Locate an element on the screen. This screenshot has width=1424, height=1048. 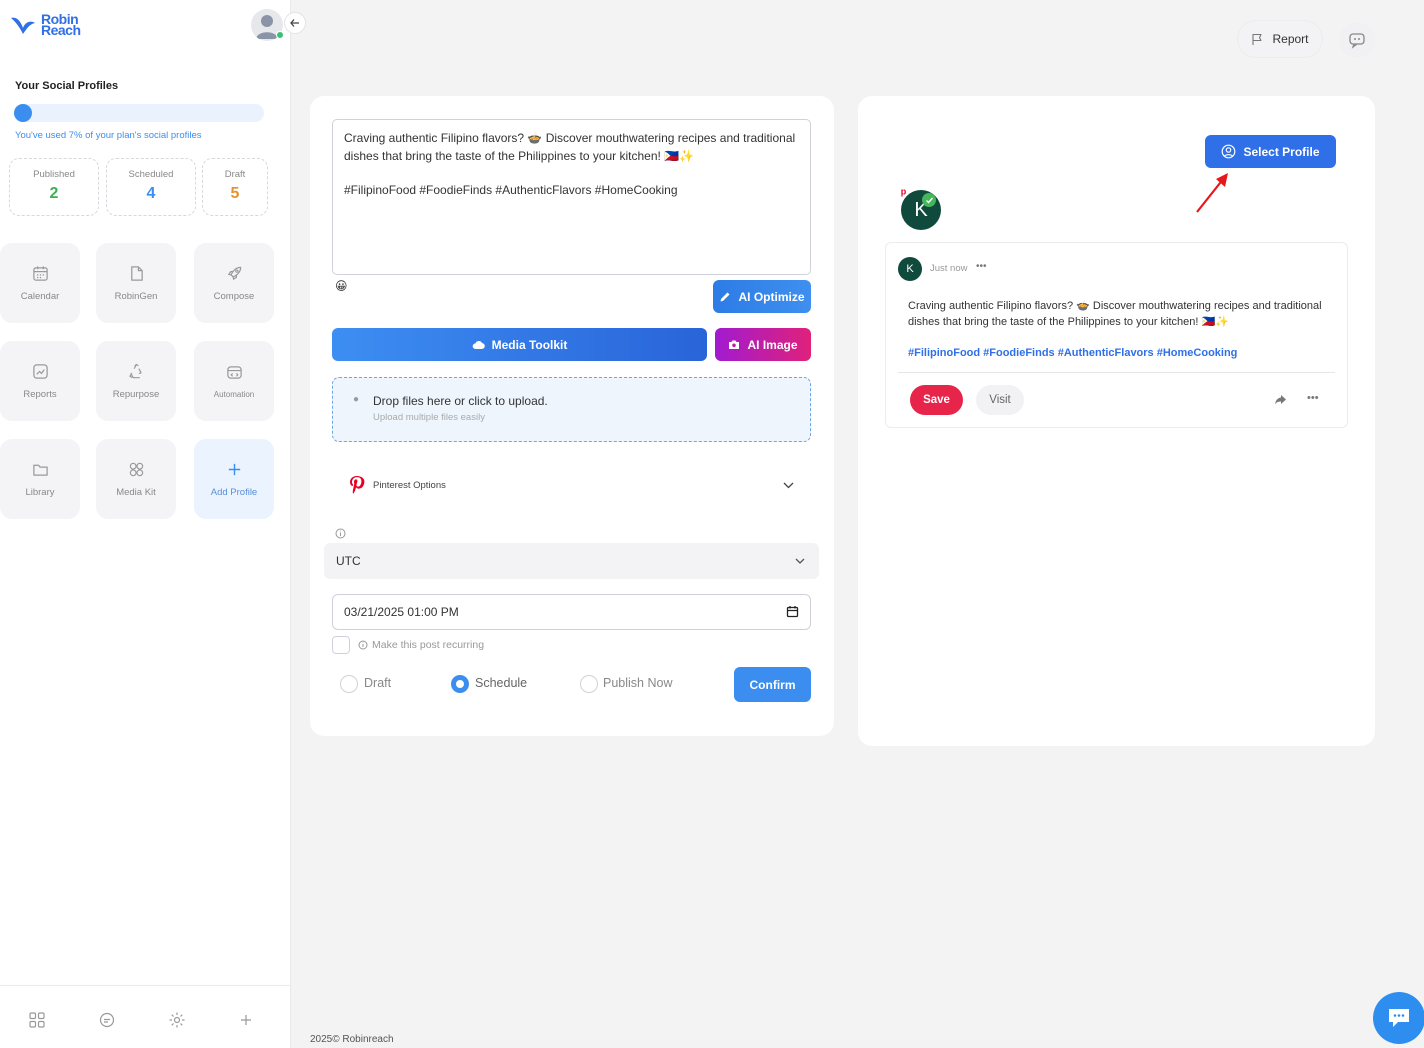
tile-label: Compose is located at coordinates (234, 296).